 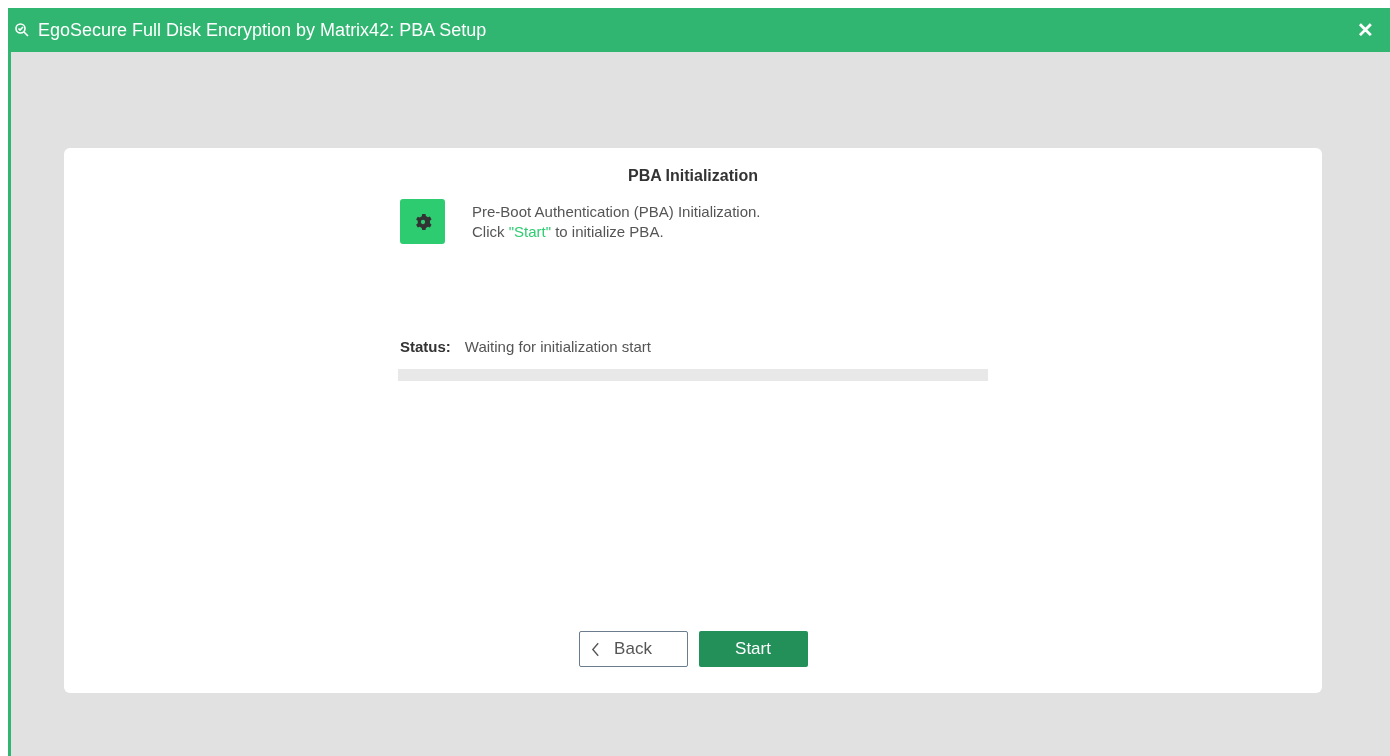 What do you see at coordinates (595, 649) in the screenshot?
I see `chevron-left-icon` at bounding box center [595, 649].